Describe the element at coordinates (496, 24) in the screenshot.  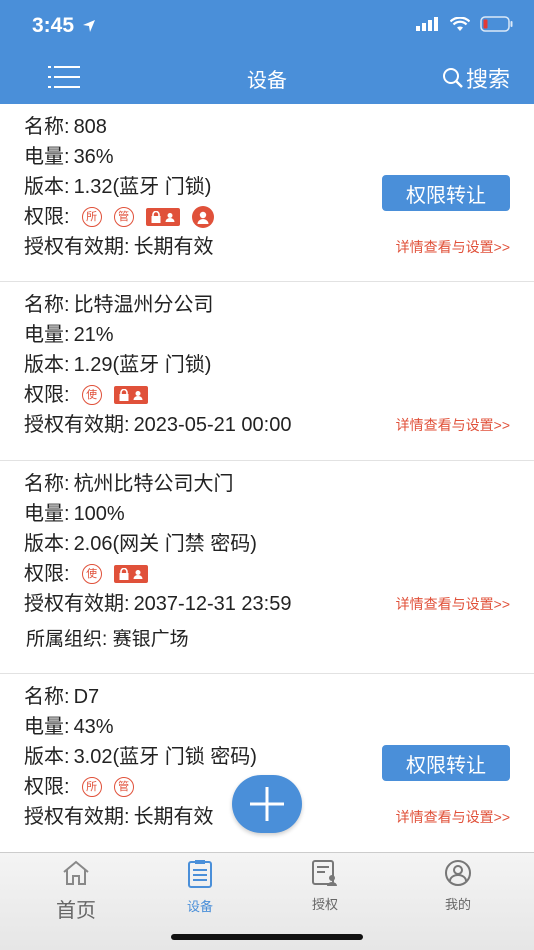
I see `battery-icon` at that location.